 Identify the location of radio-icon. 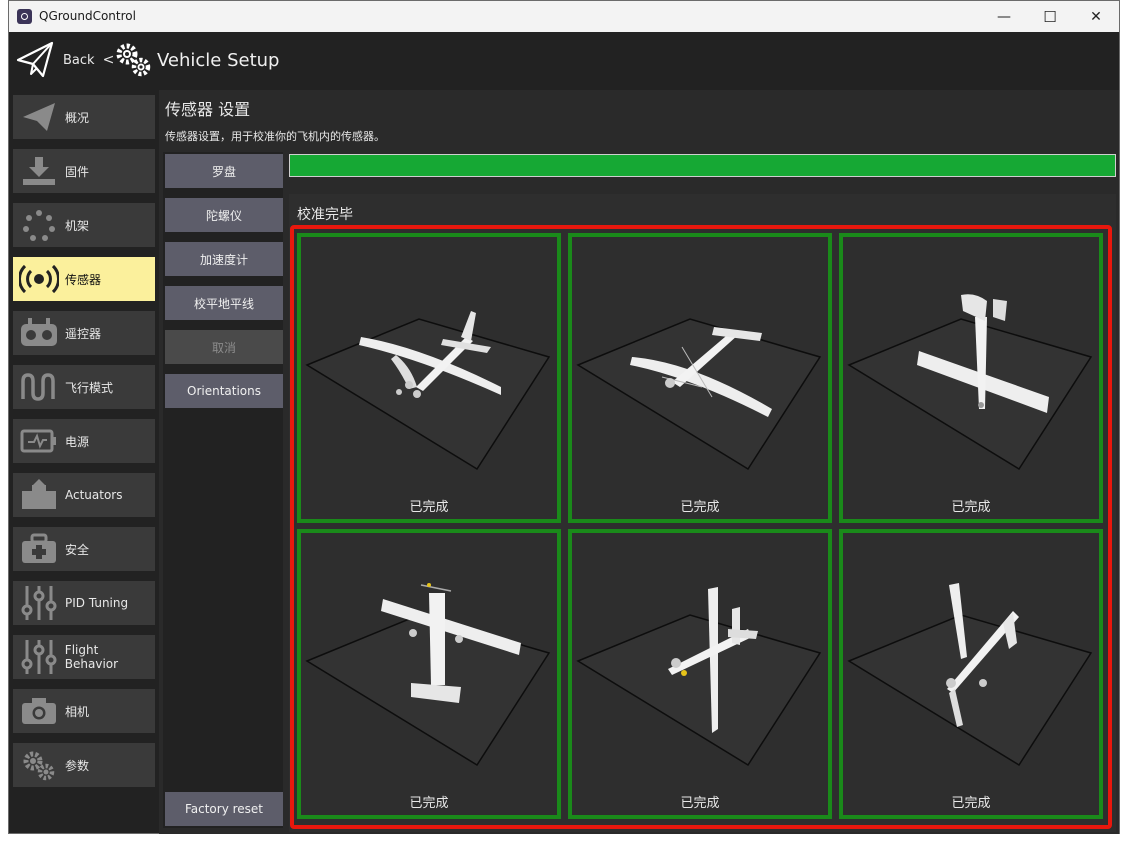
(39, 333).